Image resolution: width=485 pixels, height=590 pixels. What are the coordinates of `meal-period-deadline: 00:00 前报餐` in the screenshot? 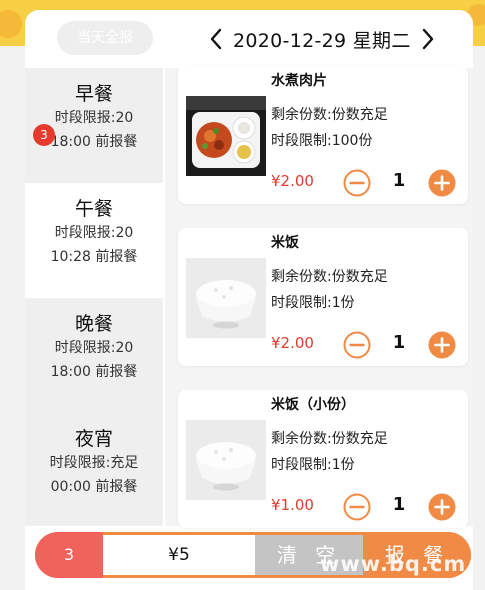 It's located at (94, 487).